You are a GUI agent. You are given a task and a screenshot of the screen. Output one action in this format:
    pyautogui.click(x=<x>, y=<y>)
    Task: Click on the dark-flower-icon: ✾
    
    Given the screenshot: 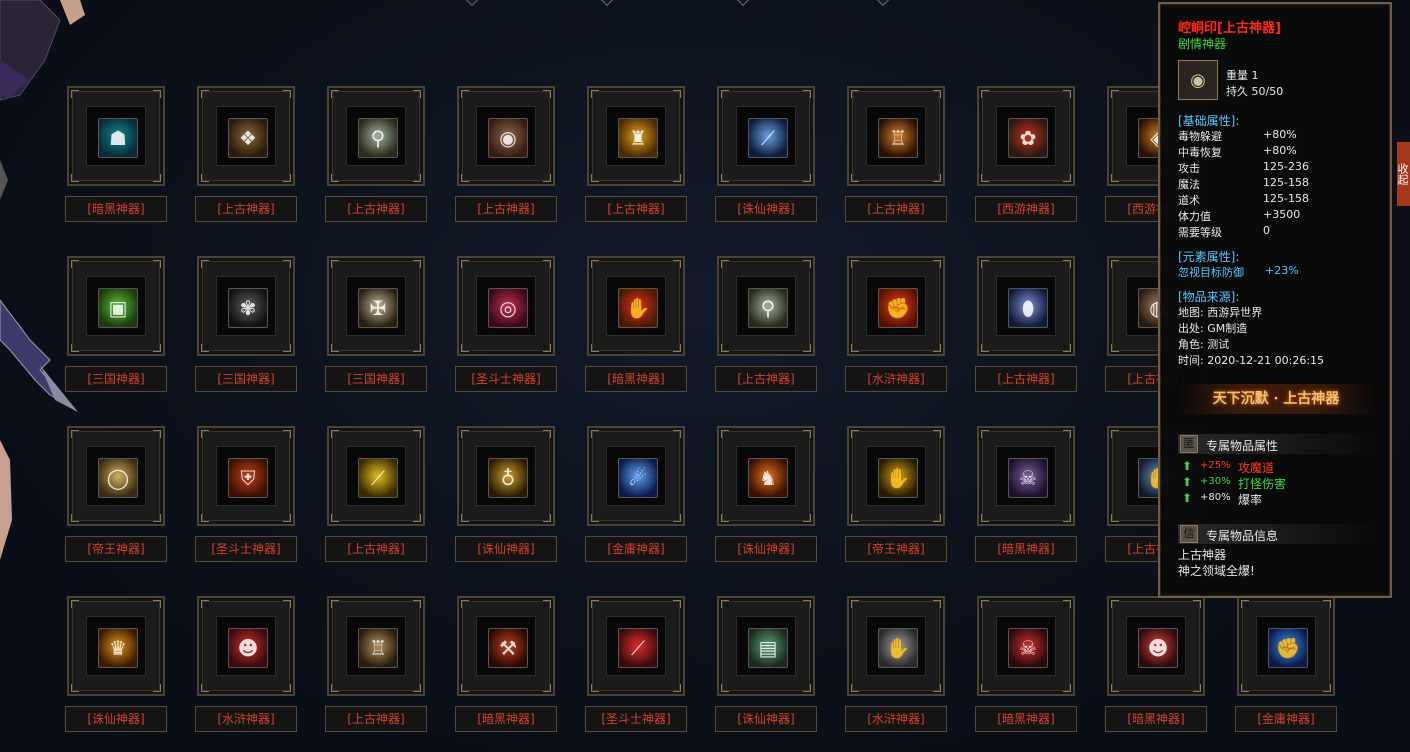 What is the action you would take?
    pyautogui.click(x=248, y=308)
    